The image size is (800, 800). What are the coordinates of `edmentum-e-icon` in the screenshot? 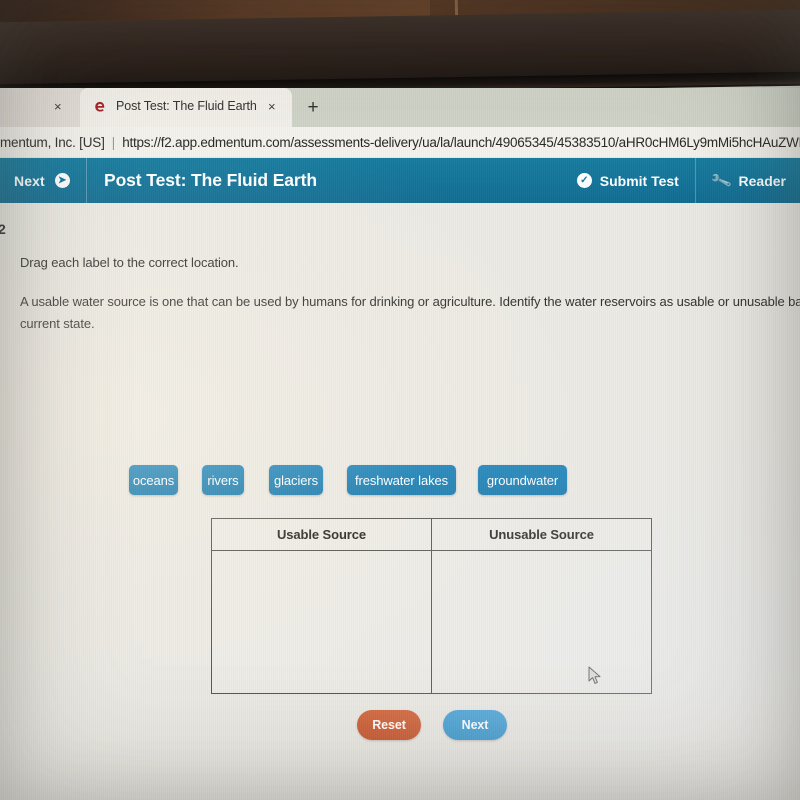 It's located at (99, 106).